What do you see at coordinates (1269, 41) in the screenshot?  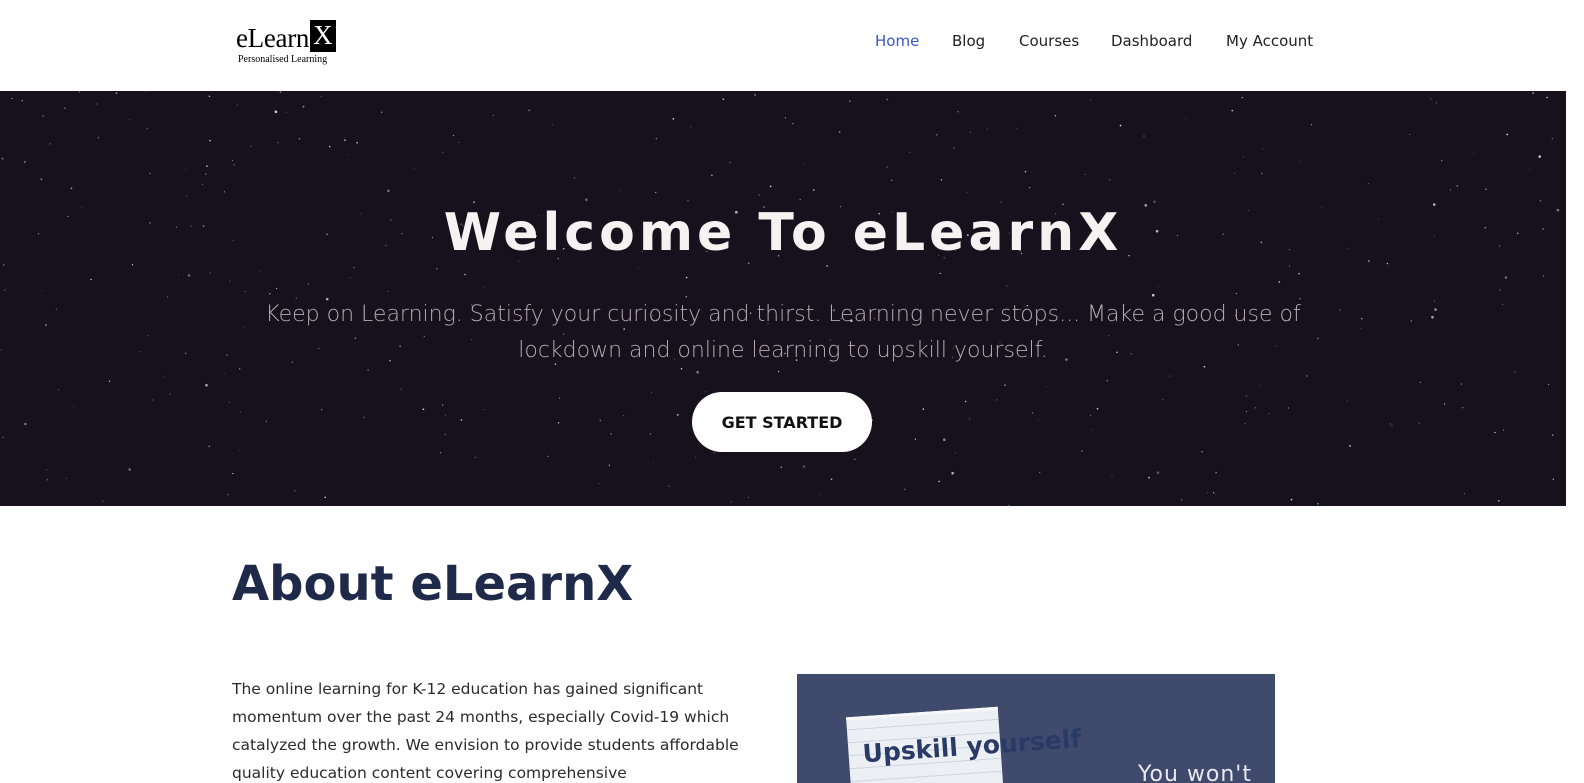 I see `nav-item-my-account: My Account` at bounding box center [1269, 41].